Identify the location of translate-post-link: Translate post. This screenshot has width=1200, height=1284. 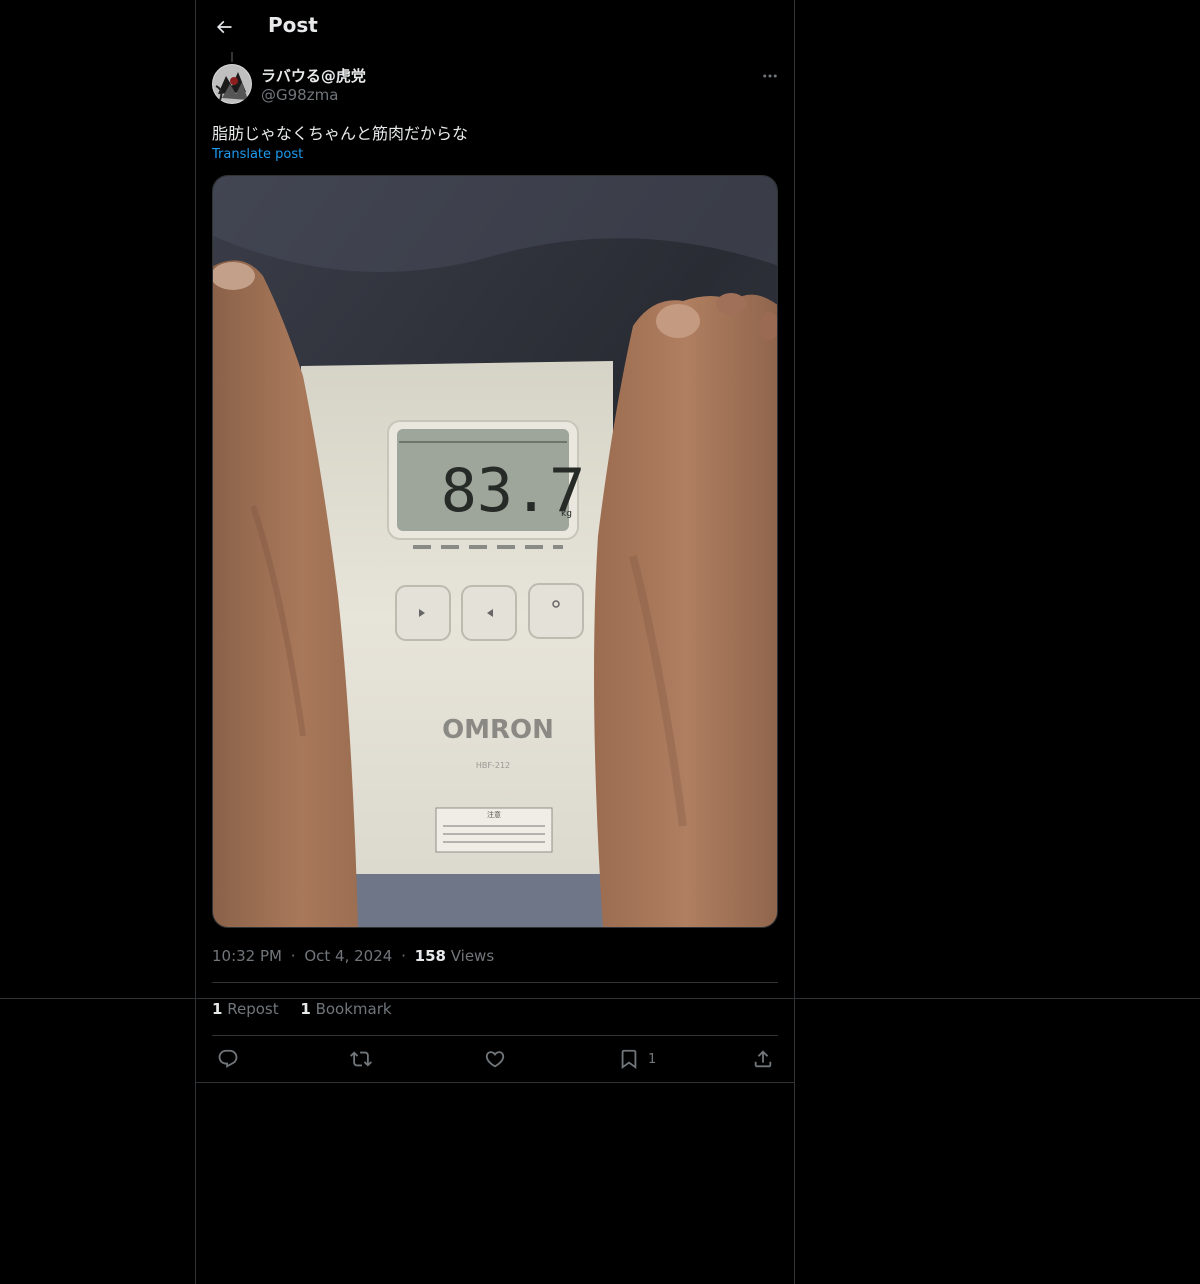
(257, 154).